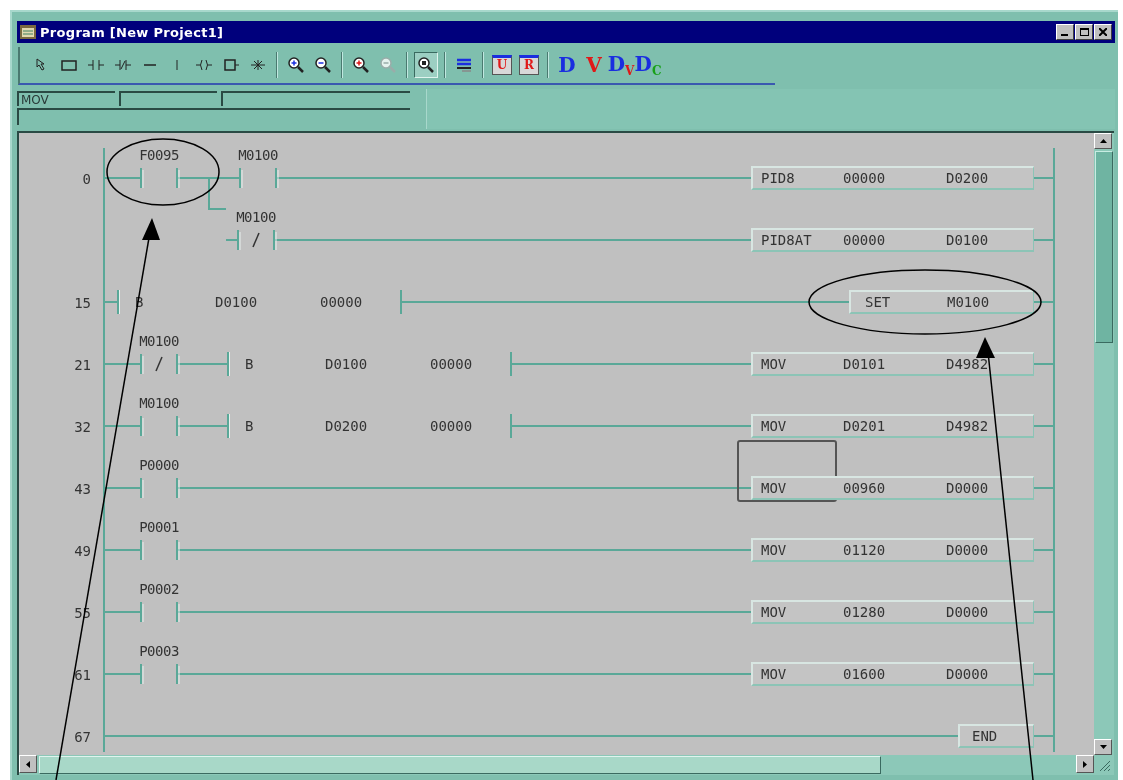 This screenshot has height=780, width=1123. Describe the element at coordinates (892, 488) in the screenshot. I see `instruction-box: MOV 00960 D0000` at that location.